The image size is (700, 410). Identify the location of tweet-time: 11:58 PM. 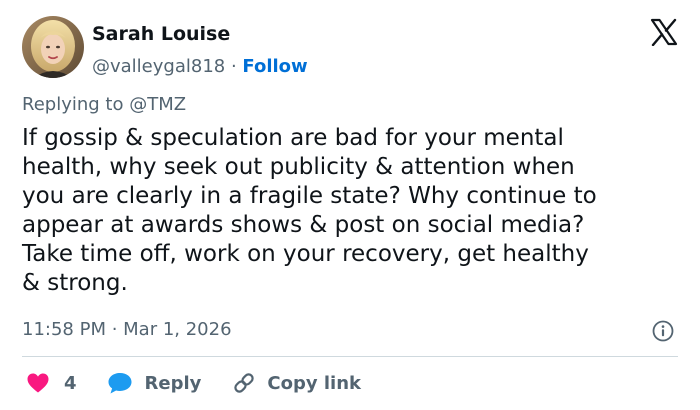
(64, 329).